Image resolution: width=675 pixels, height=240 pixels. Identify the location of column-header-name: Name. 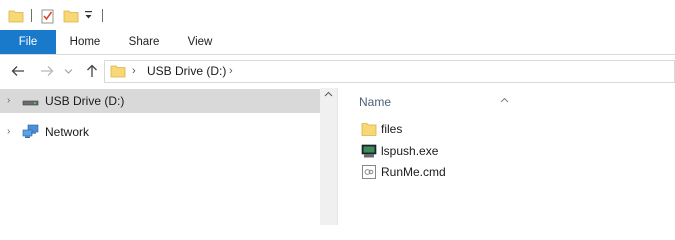
(434, 102).